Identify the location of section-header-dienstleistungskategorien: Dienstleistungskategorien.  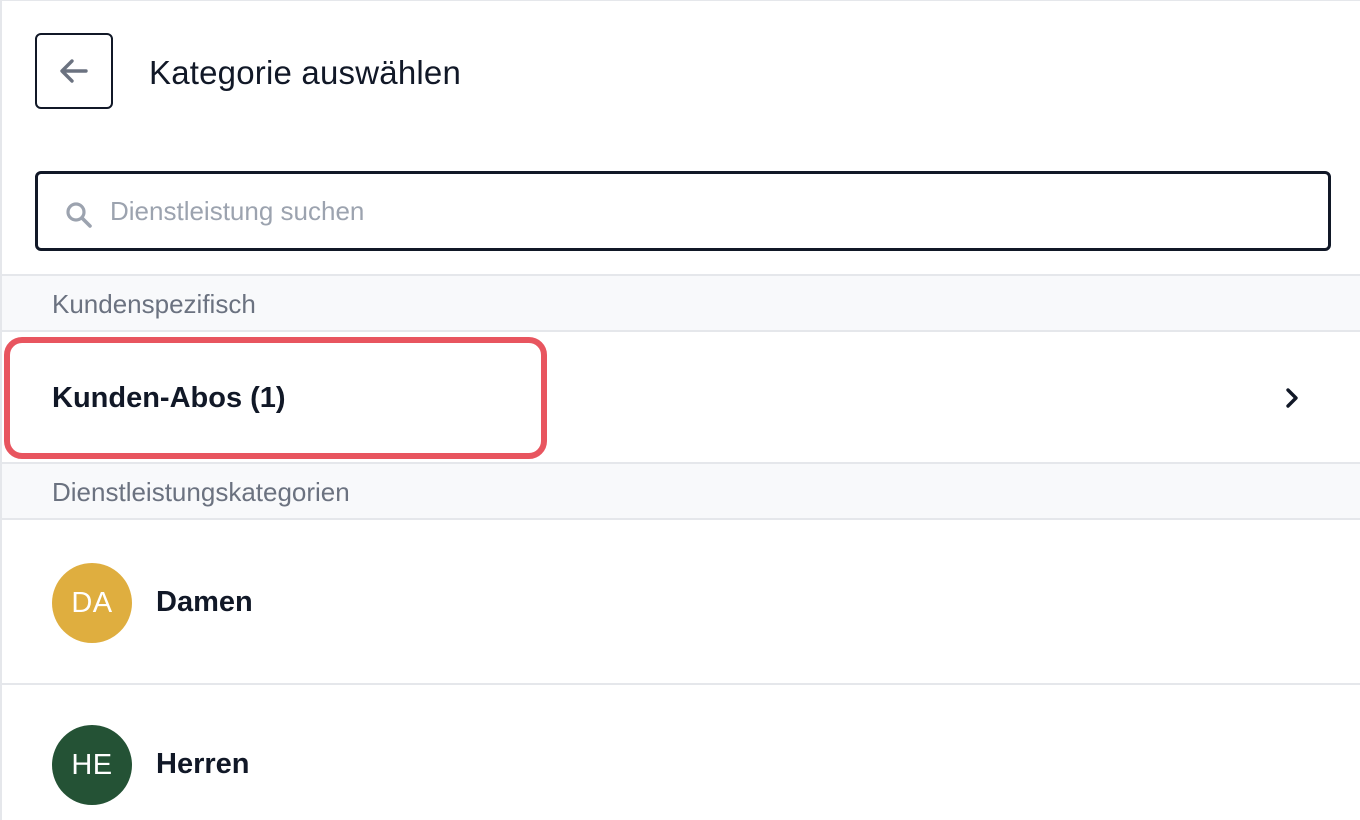
(681, 491).